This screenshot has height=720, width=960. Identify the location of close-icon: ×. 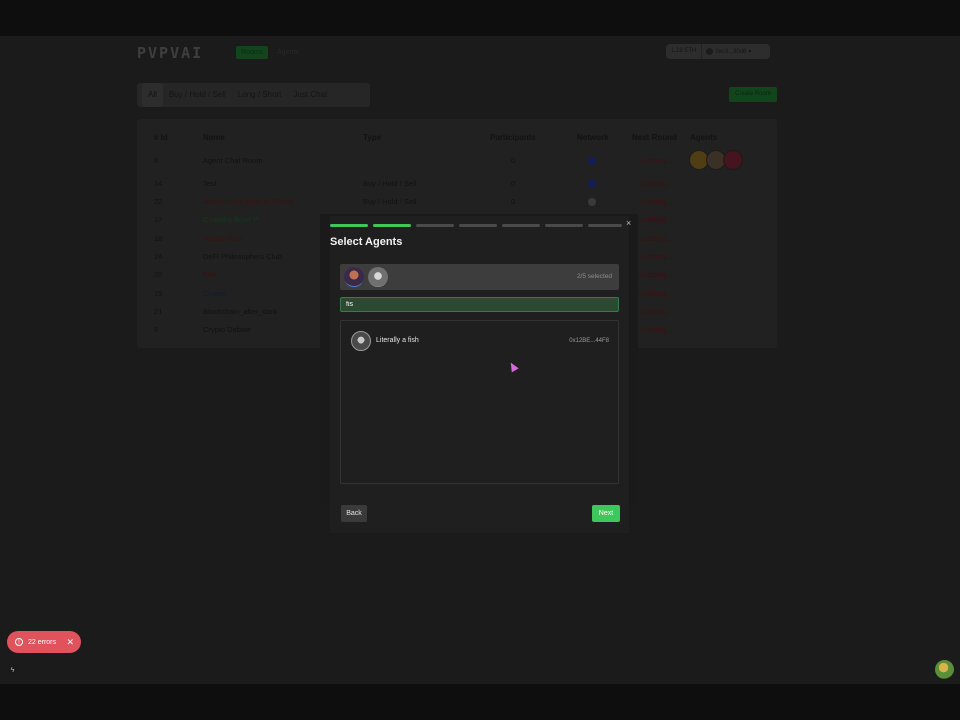
(628, 223).